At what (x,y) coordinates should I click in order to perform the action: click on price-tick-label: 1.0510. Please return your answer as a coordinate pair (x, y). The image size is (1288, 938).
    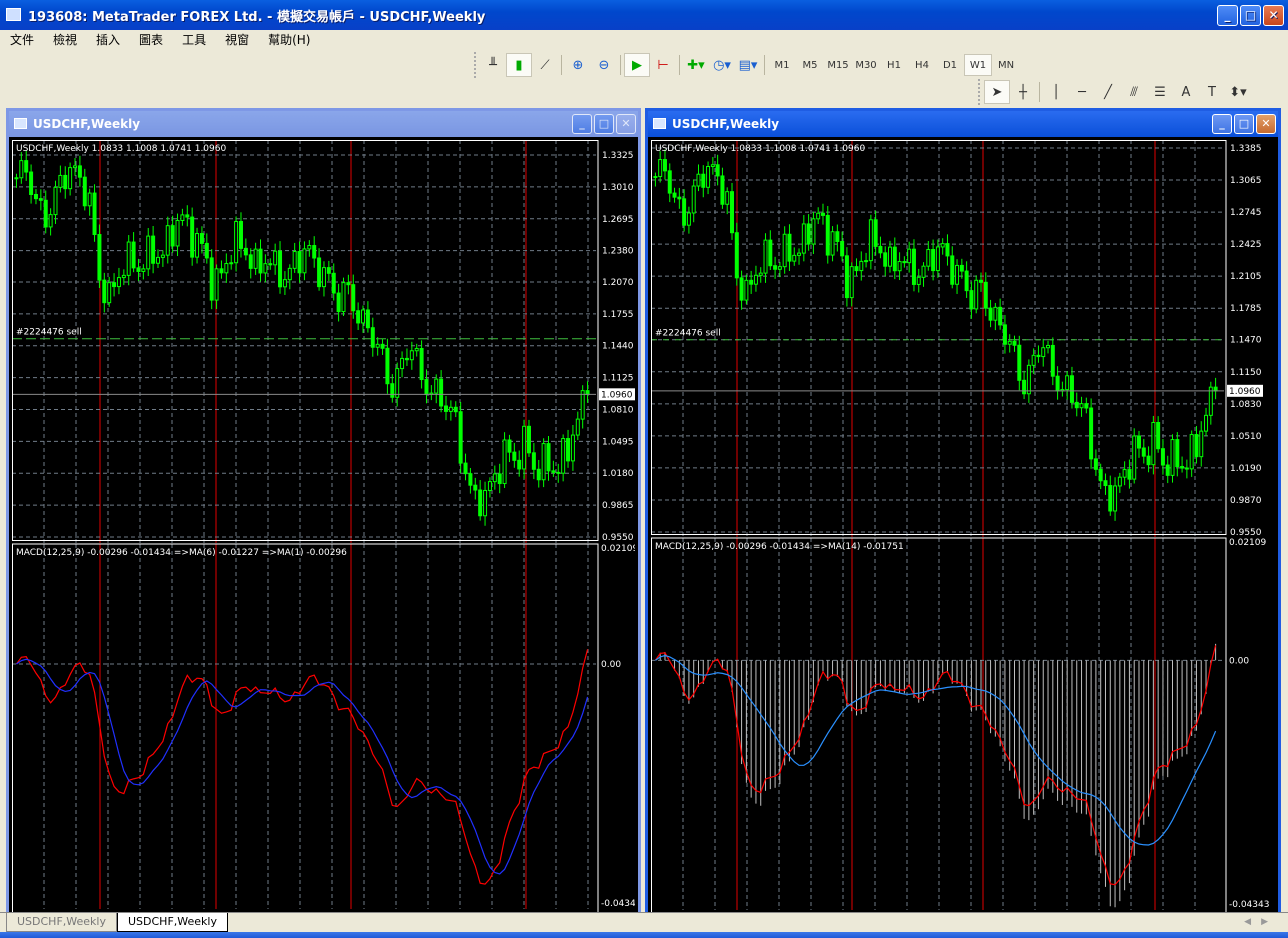
    Looking at the image, I should click on (1246, 437).